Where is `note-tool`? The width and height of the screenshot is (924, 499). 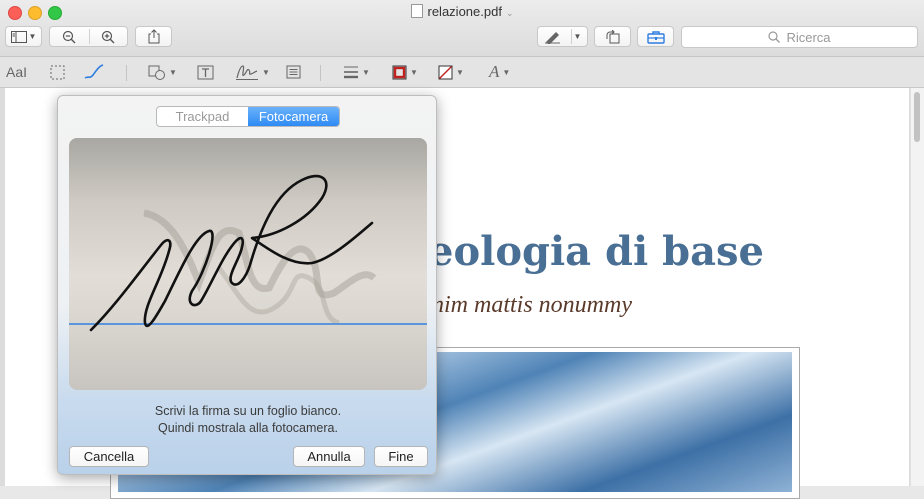 note-tool is located at coordinates (293, 72).